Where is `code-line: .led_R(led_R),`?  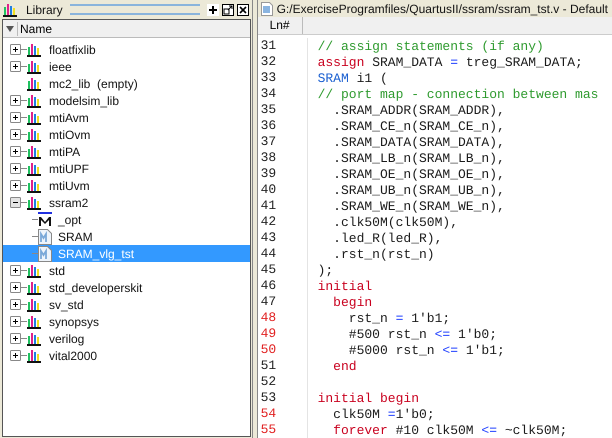
code-line: .led_R(led_R), is located at coordinates (387, 238).